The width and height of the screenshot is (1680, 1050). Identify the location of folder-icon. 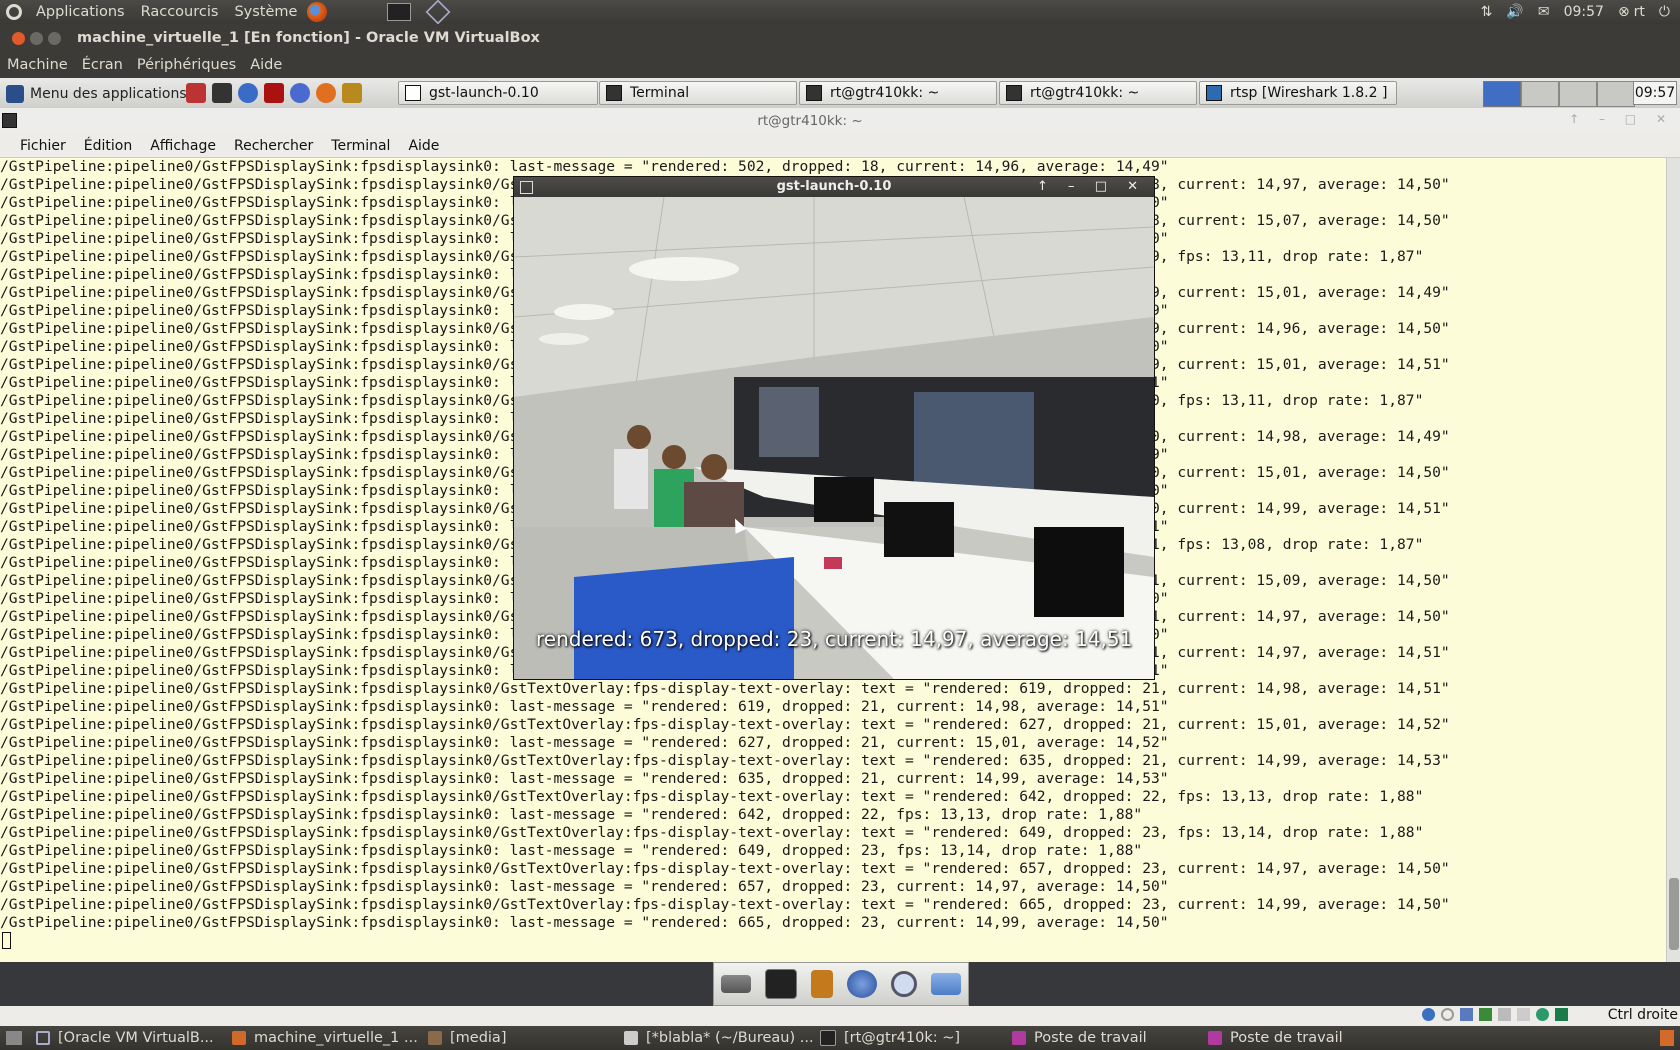
(946, 984).